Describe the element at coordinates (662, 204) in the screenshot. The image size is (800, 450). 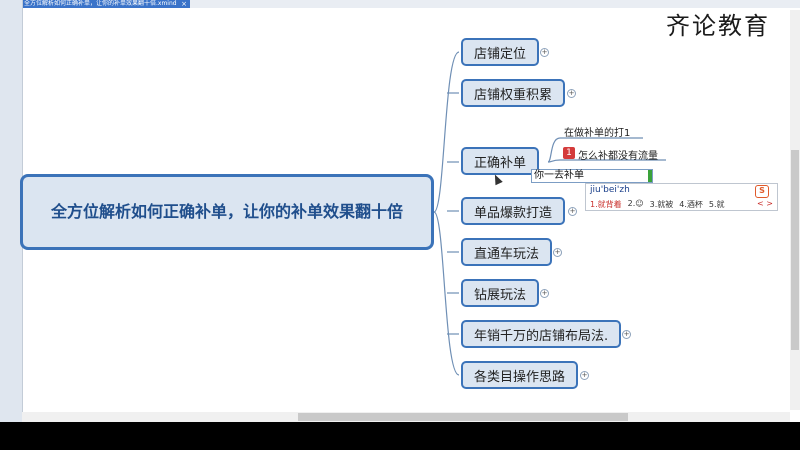
I see `ime-candidate: 3.就被` at that location.